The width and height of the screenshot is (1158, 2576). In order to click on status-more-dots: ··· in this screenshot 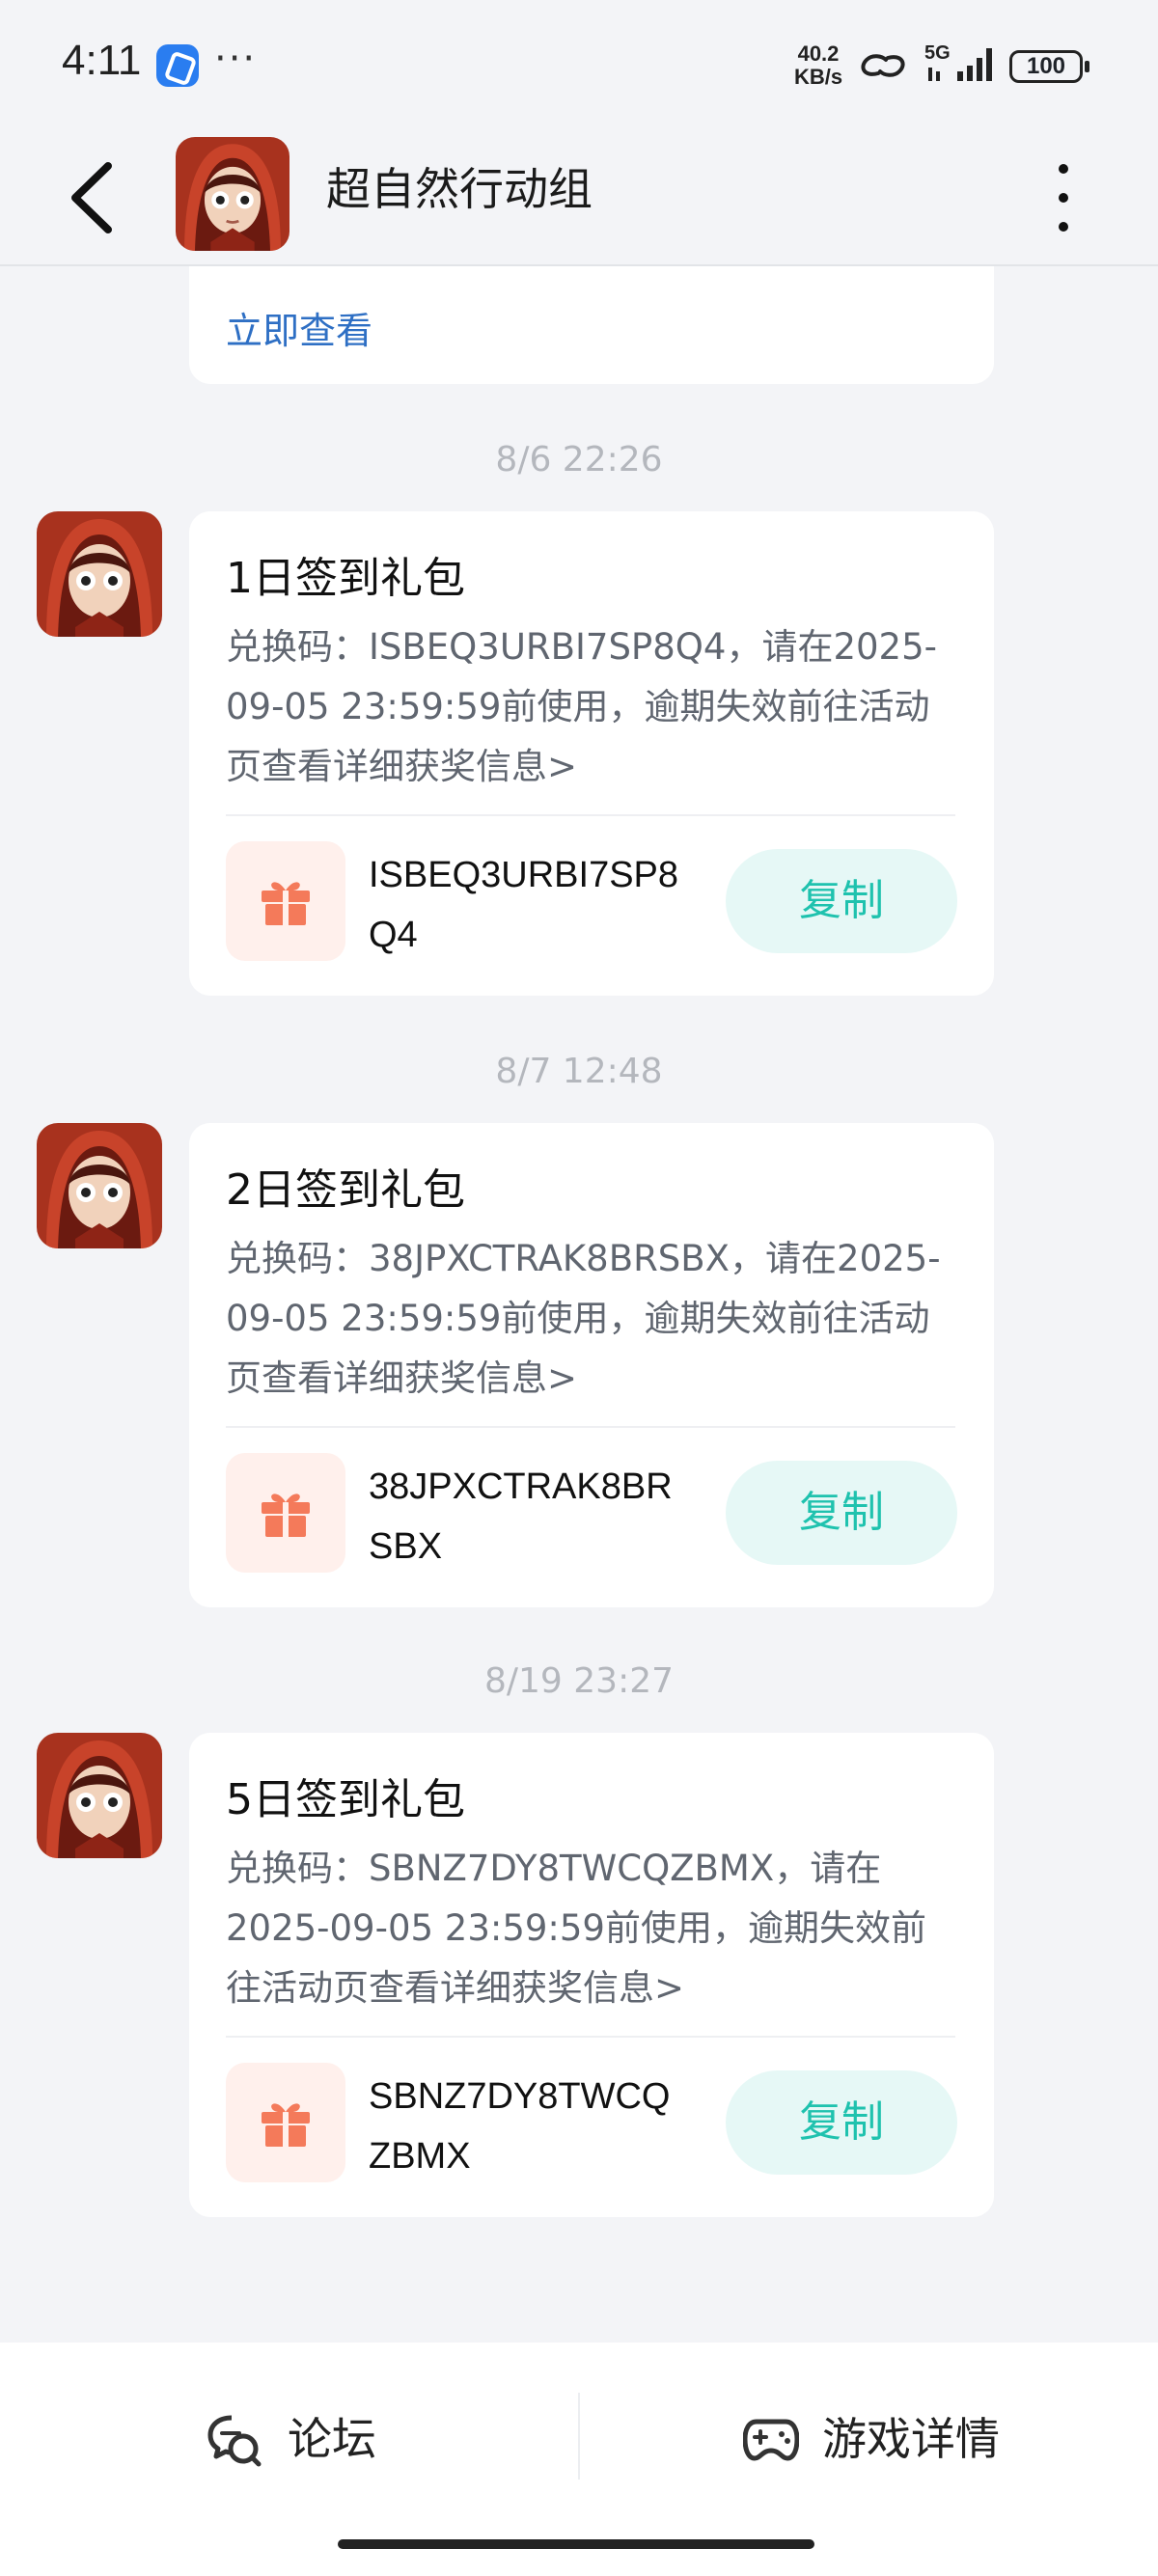, I will do `click(236, 59)`.